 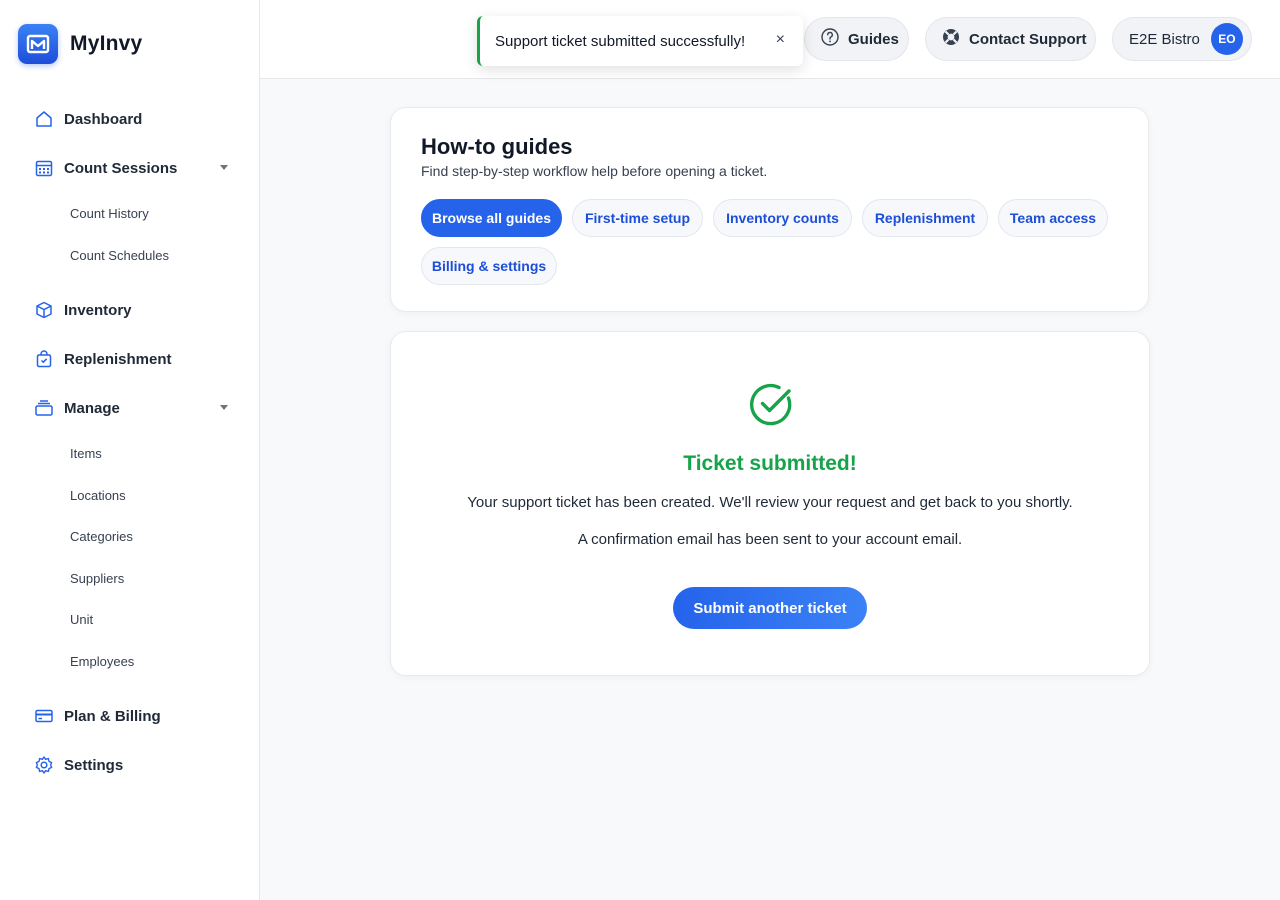 I want to click on sidebar-item-plan-billing: Plan & Billing, so click(x=130, y=716).